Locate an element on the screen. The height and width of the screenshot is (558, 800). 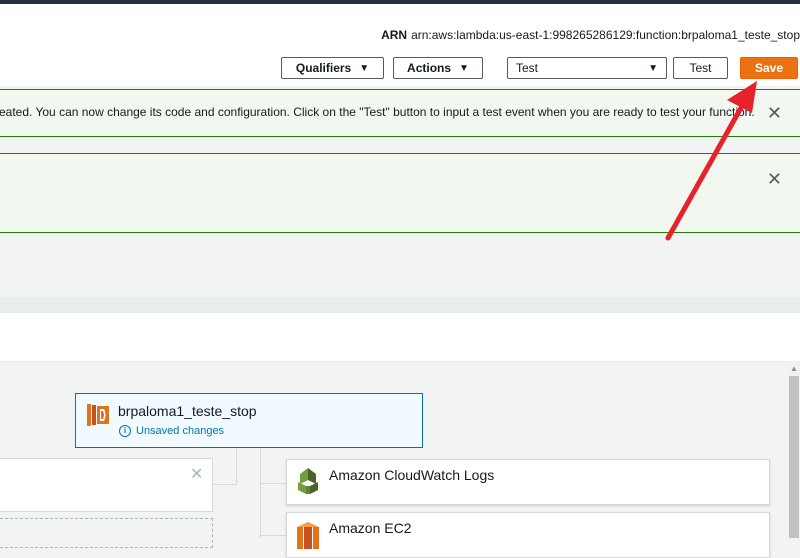
unsaved-label: Unsaved changes is located at coordinates (180, 431).